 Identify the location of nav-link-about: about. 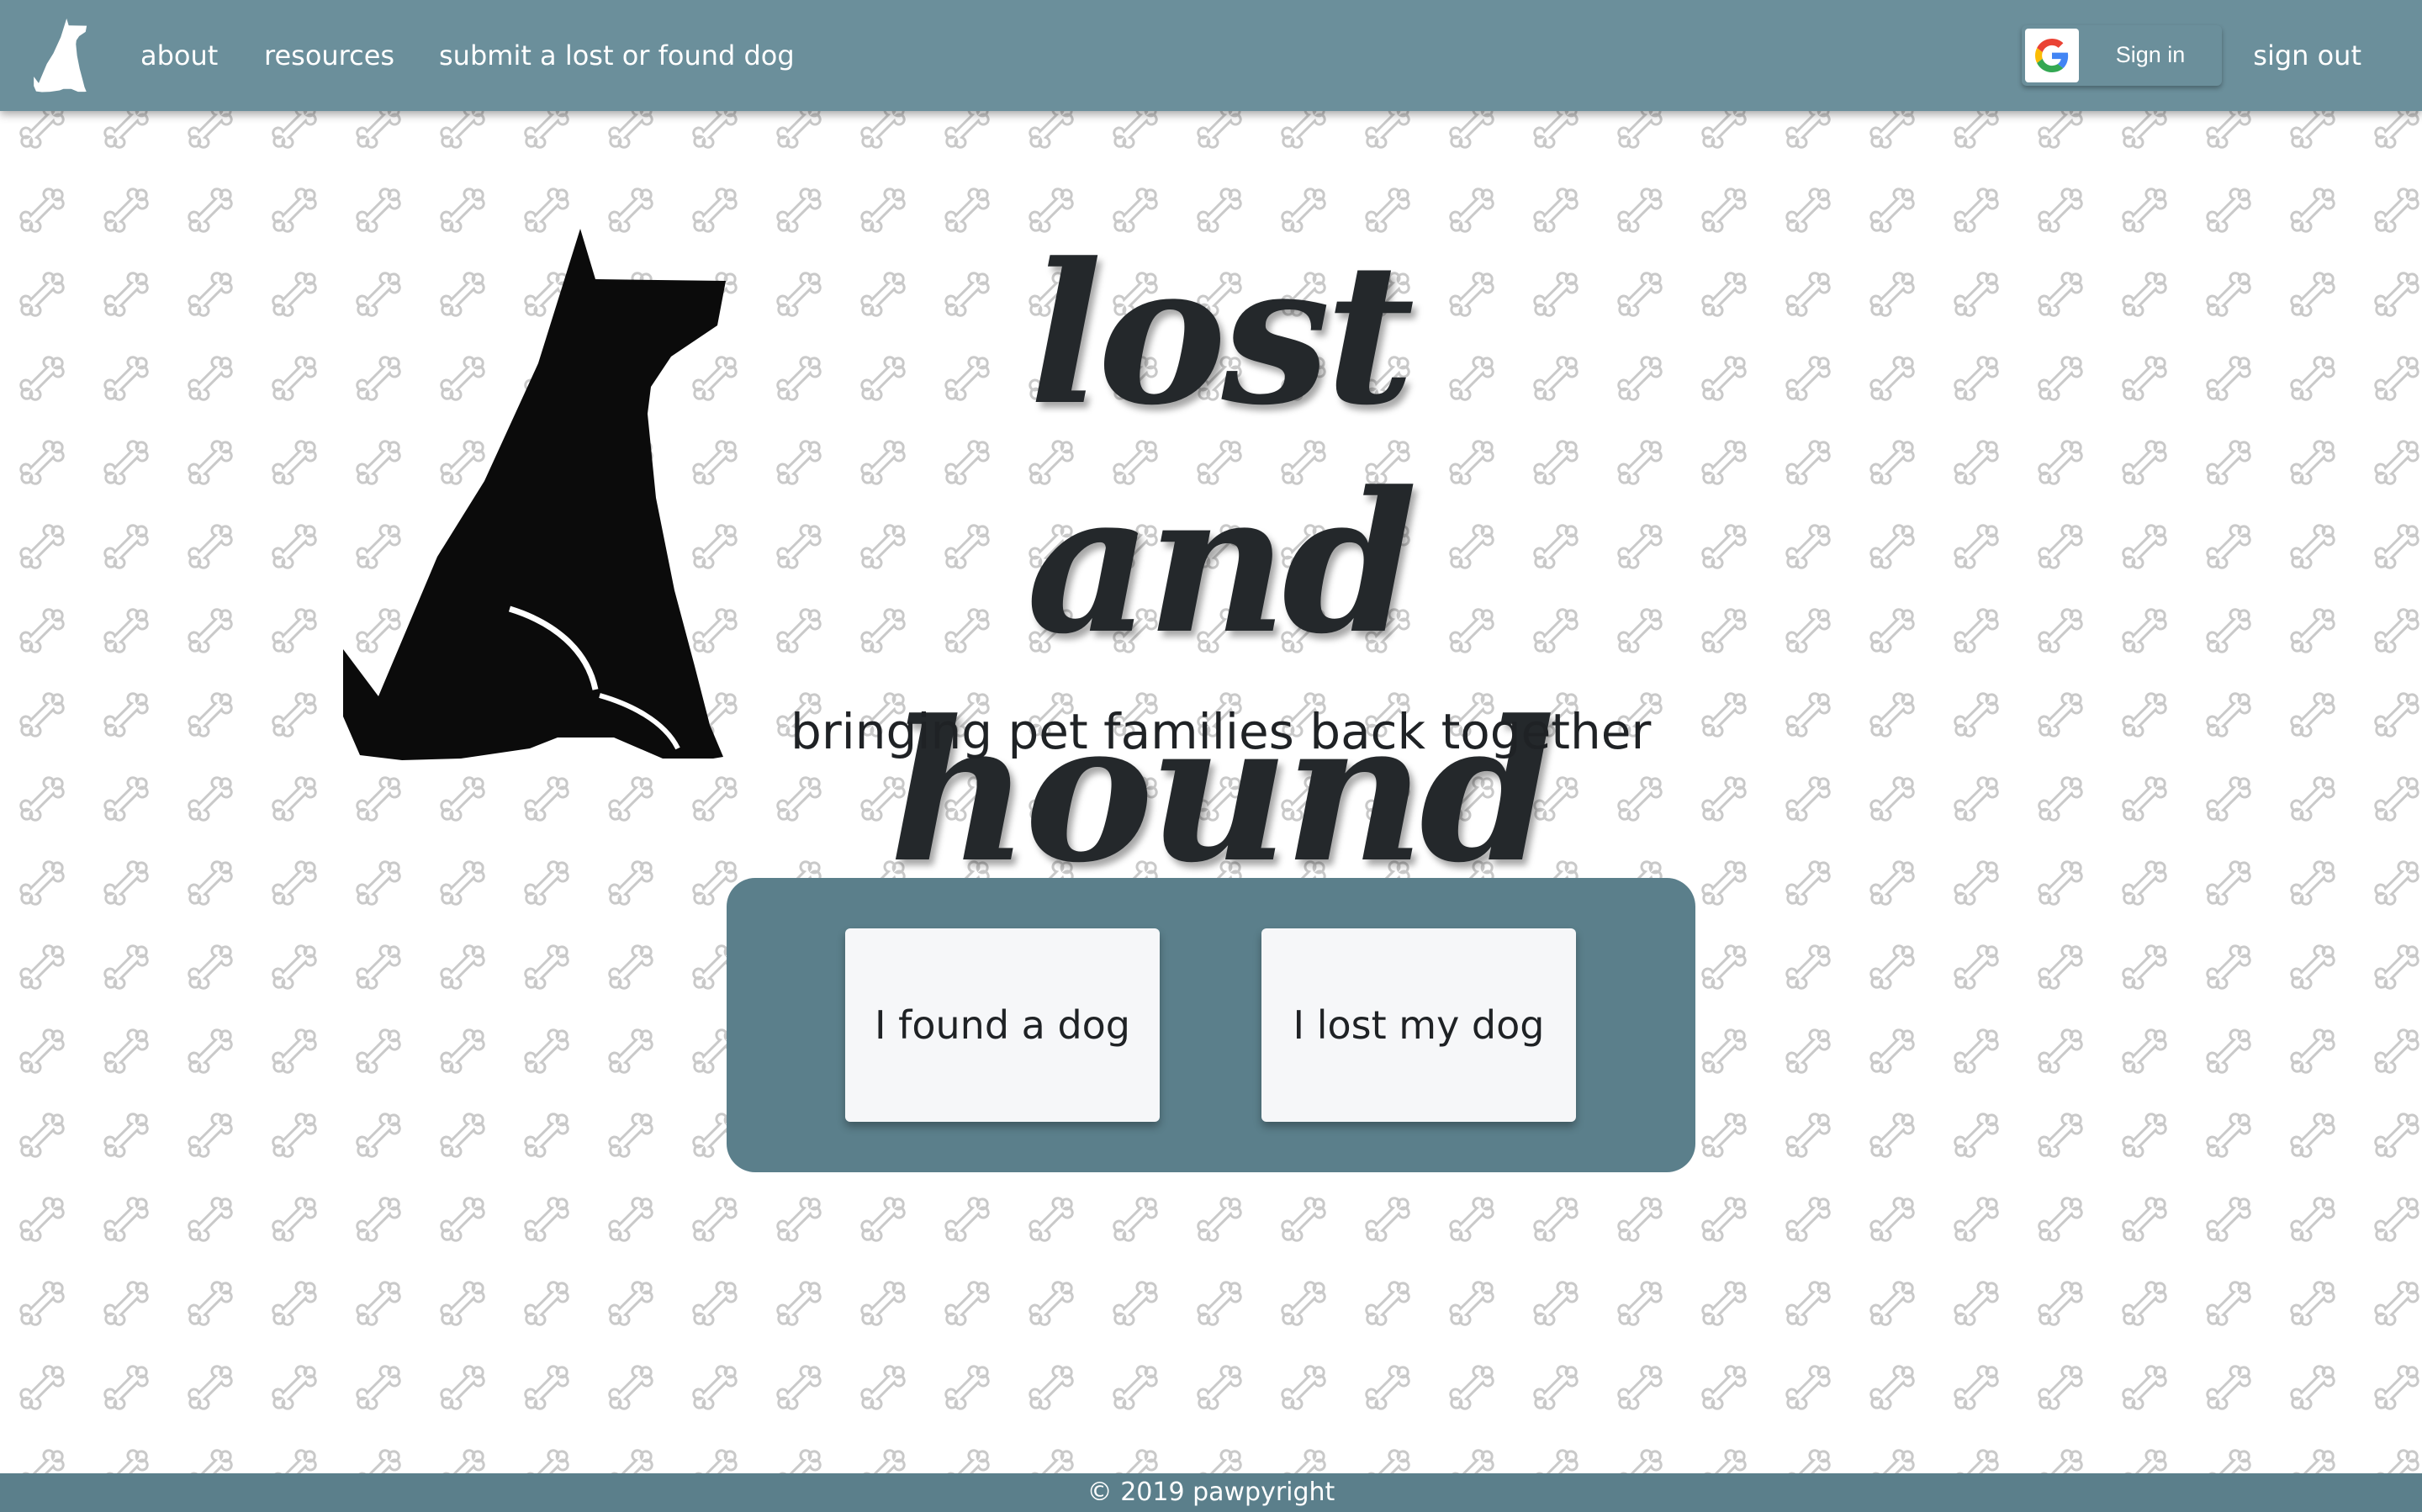
(179, 55).